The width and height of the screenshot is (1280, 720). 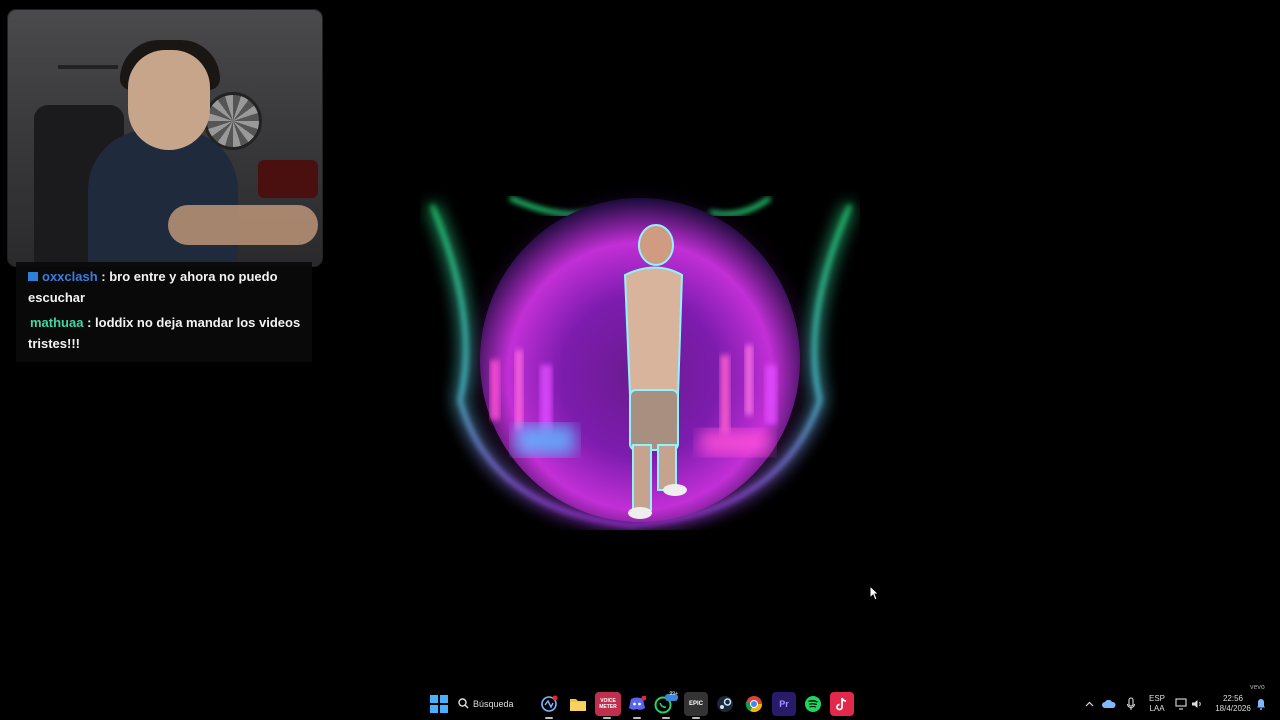 I want to click on language-indicator: ESP LAA, so click(x=1157, y=704).